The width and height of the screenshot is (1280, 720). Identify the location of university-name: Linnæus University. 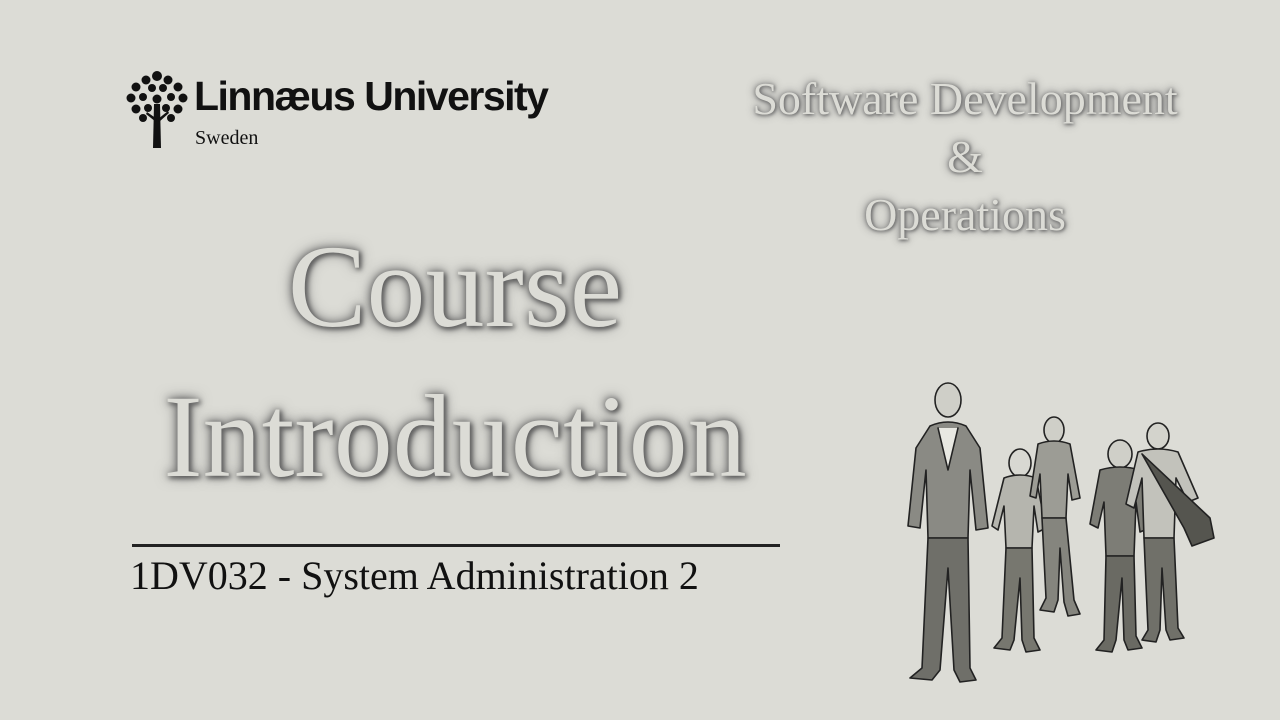
(371, 96).